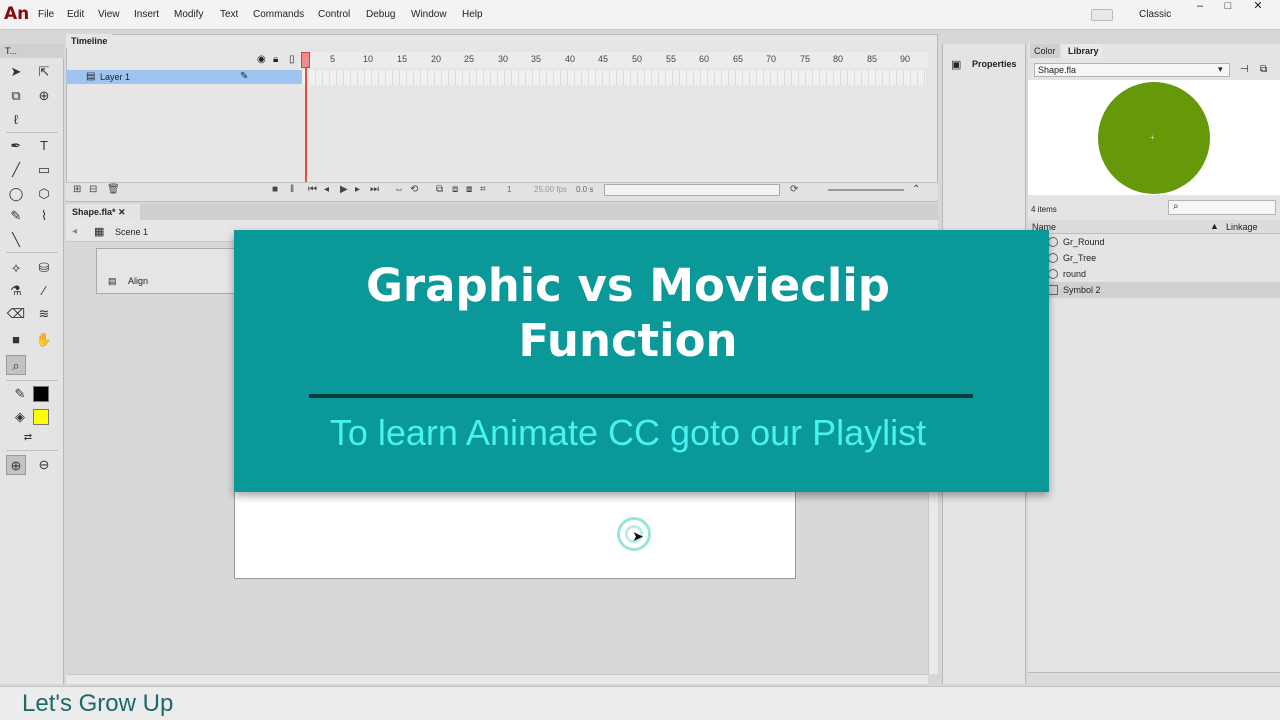 This screenshot has height=720, width=1280. I want to click on timeline-scrollbar, so click(692, 190).